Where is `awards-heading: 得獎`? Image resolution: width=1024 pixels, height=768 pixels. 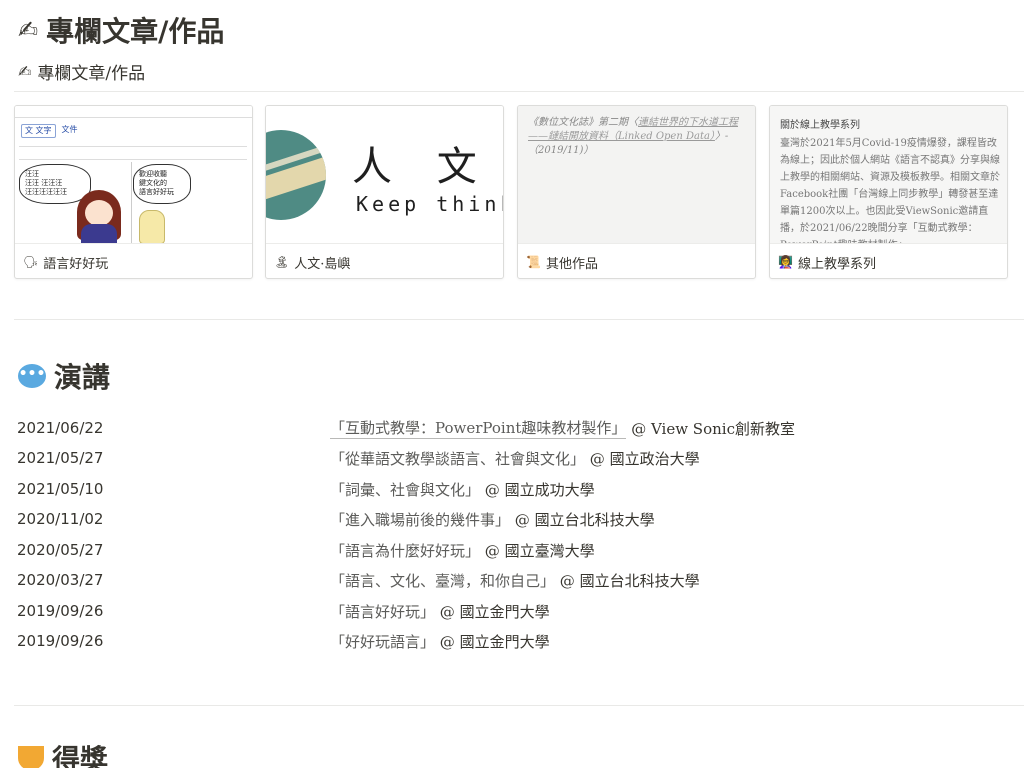 awards-heading: 得獎 is located at coordinates (63, 753).